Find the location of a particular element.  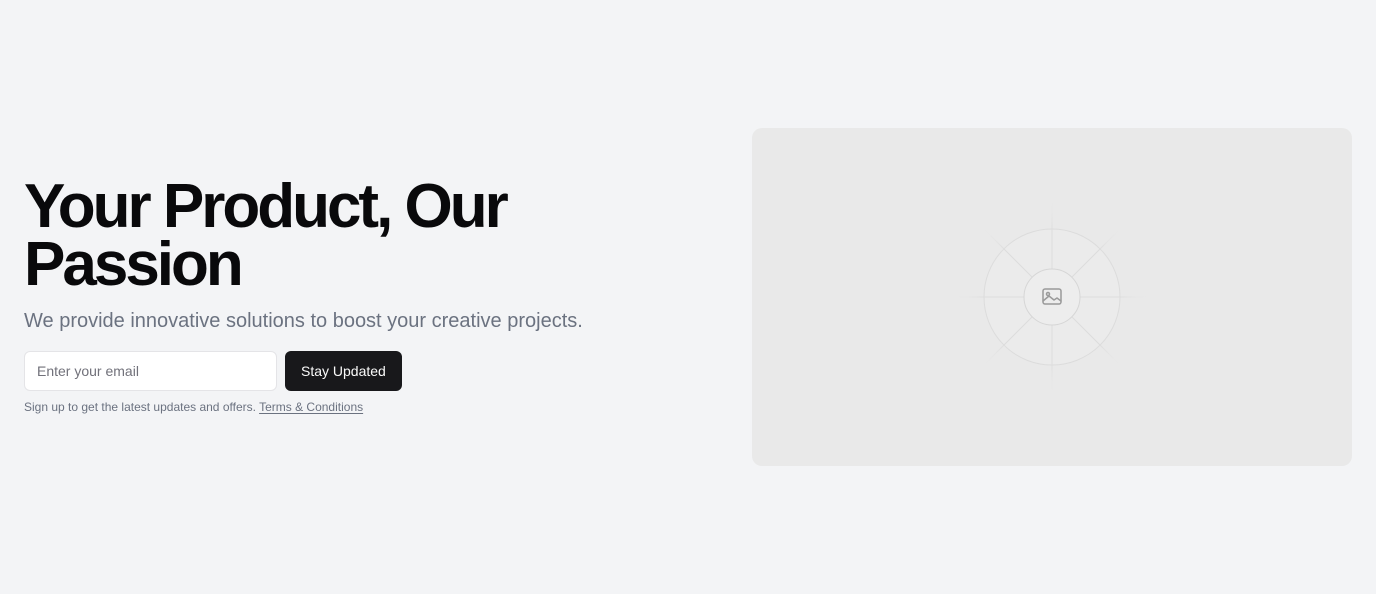

placeholder-inner-circle is located at coordinates (1052, 297).